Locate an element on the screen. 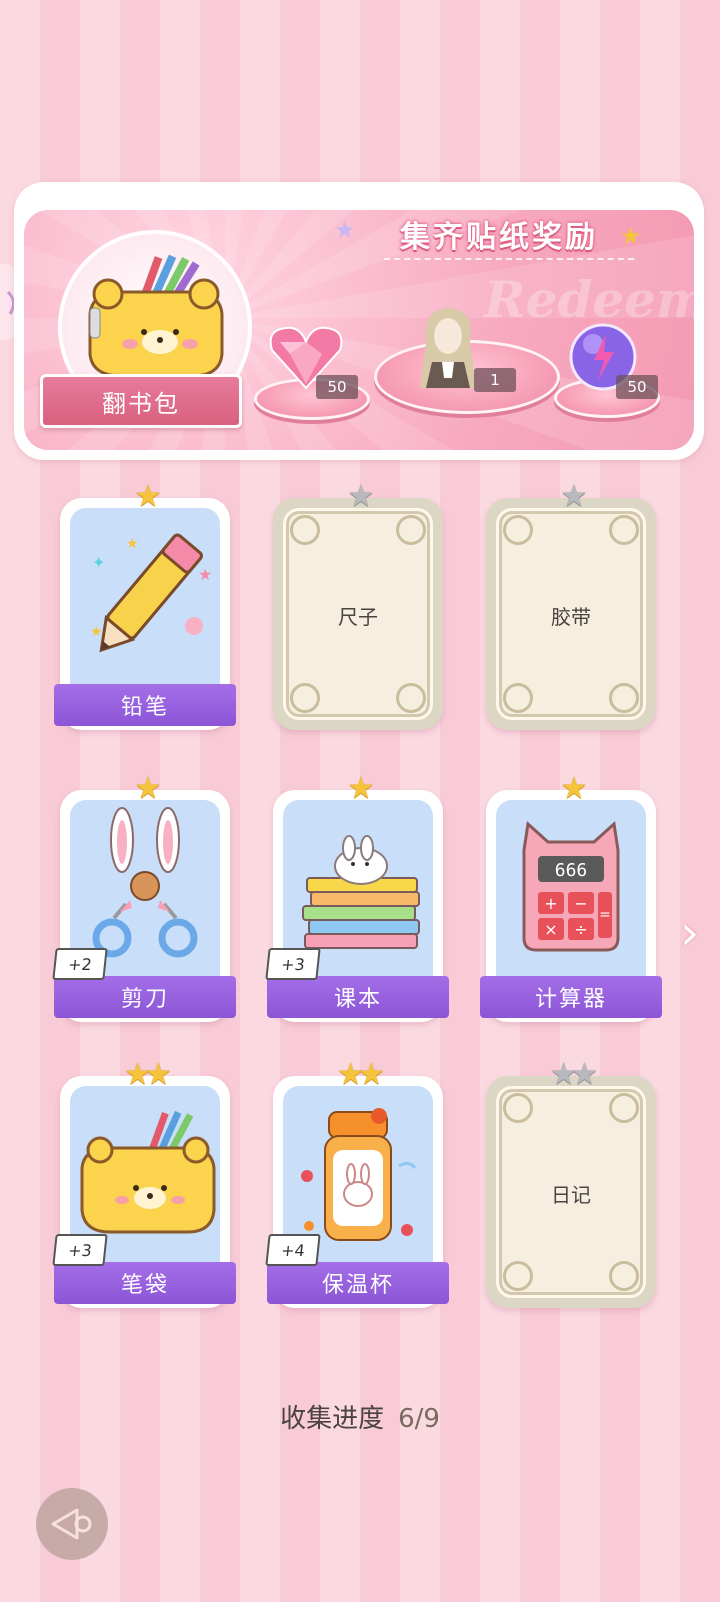 This screenshot has height=1602, width=720. sticker-name-ribbon: 保温杯 is located at coordinates (358, 1283).